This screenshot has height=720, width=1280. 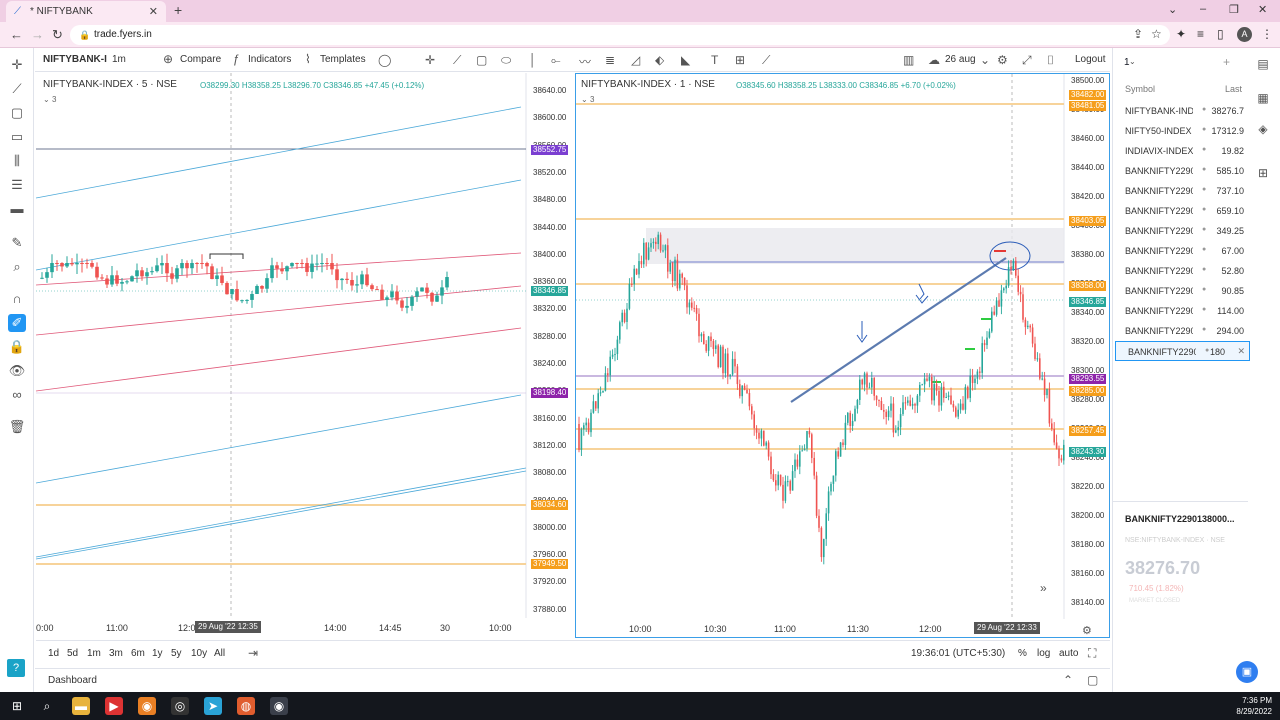 I want to click on eye-icon: 👁, so click(x=17, y=371).